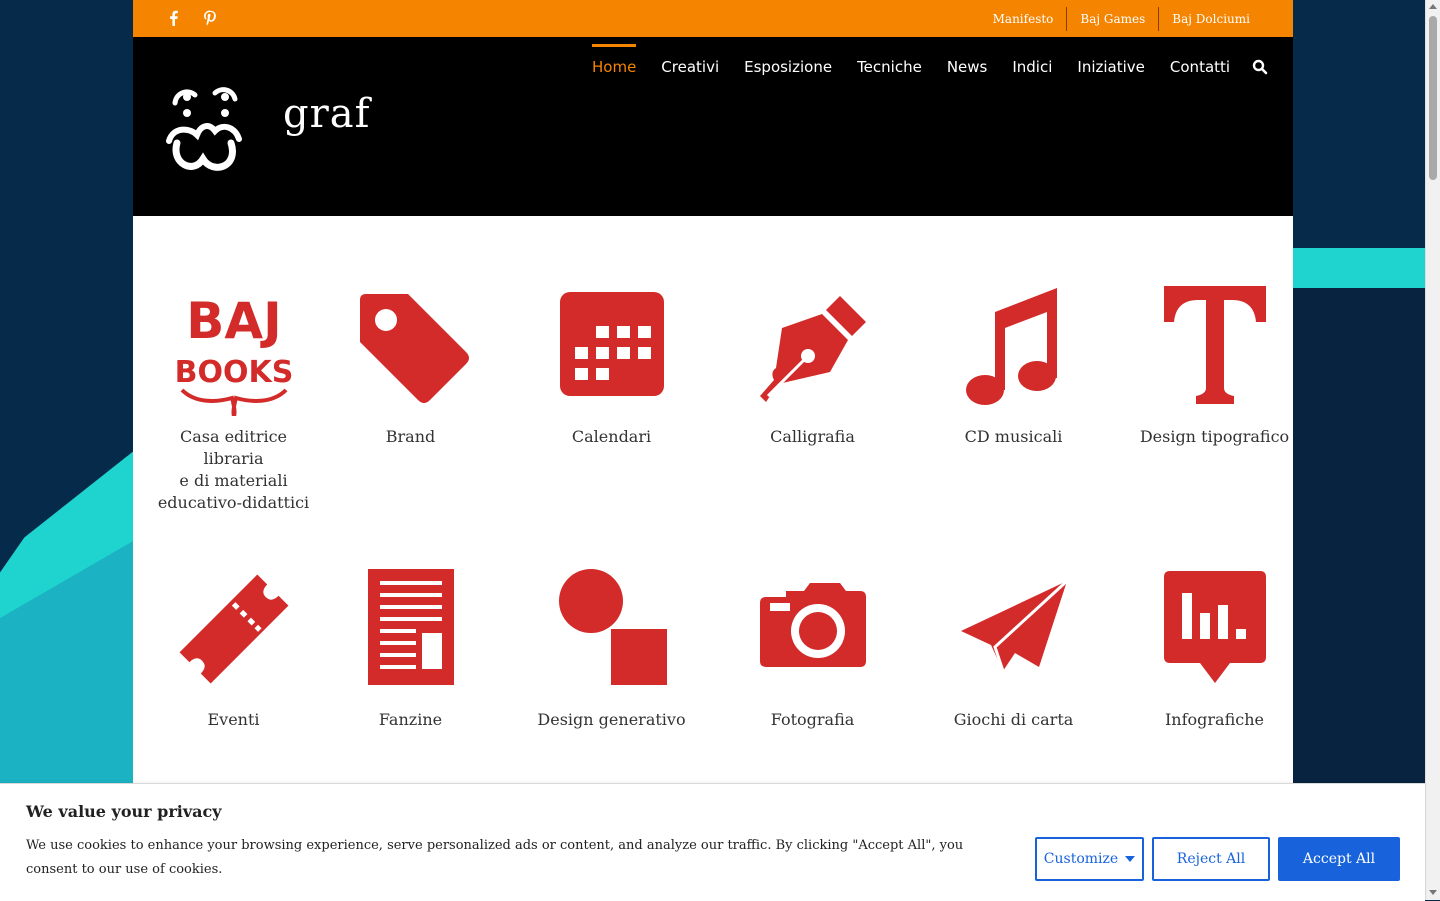 The width and height of the screenshot is (1440, 901). What do you see at coordinates (1433, 98) in the screenshot?
I see `scroll-thumb` at bounding box center [1433, 98].